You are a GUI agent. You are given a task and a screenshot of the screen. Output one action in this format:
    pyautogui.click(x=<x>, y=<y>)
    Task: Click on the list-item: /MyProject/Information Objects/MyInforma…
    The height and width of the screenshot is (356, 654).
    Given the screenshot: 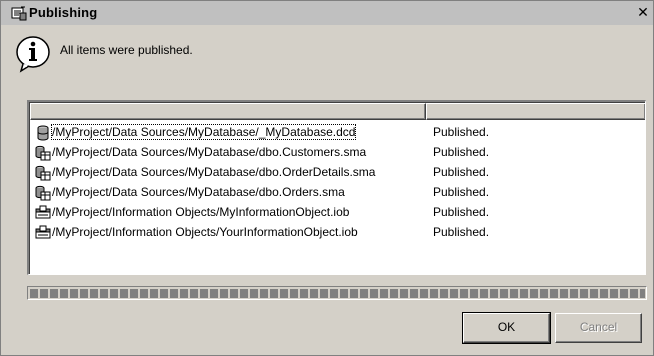 What is the action you would take?
    pyautogui.click(x=338, y=213)
    